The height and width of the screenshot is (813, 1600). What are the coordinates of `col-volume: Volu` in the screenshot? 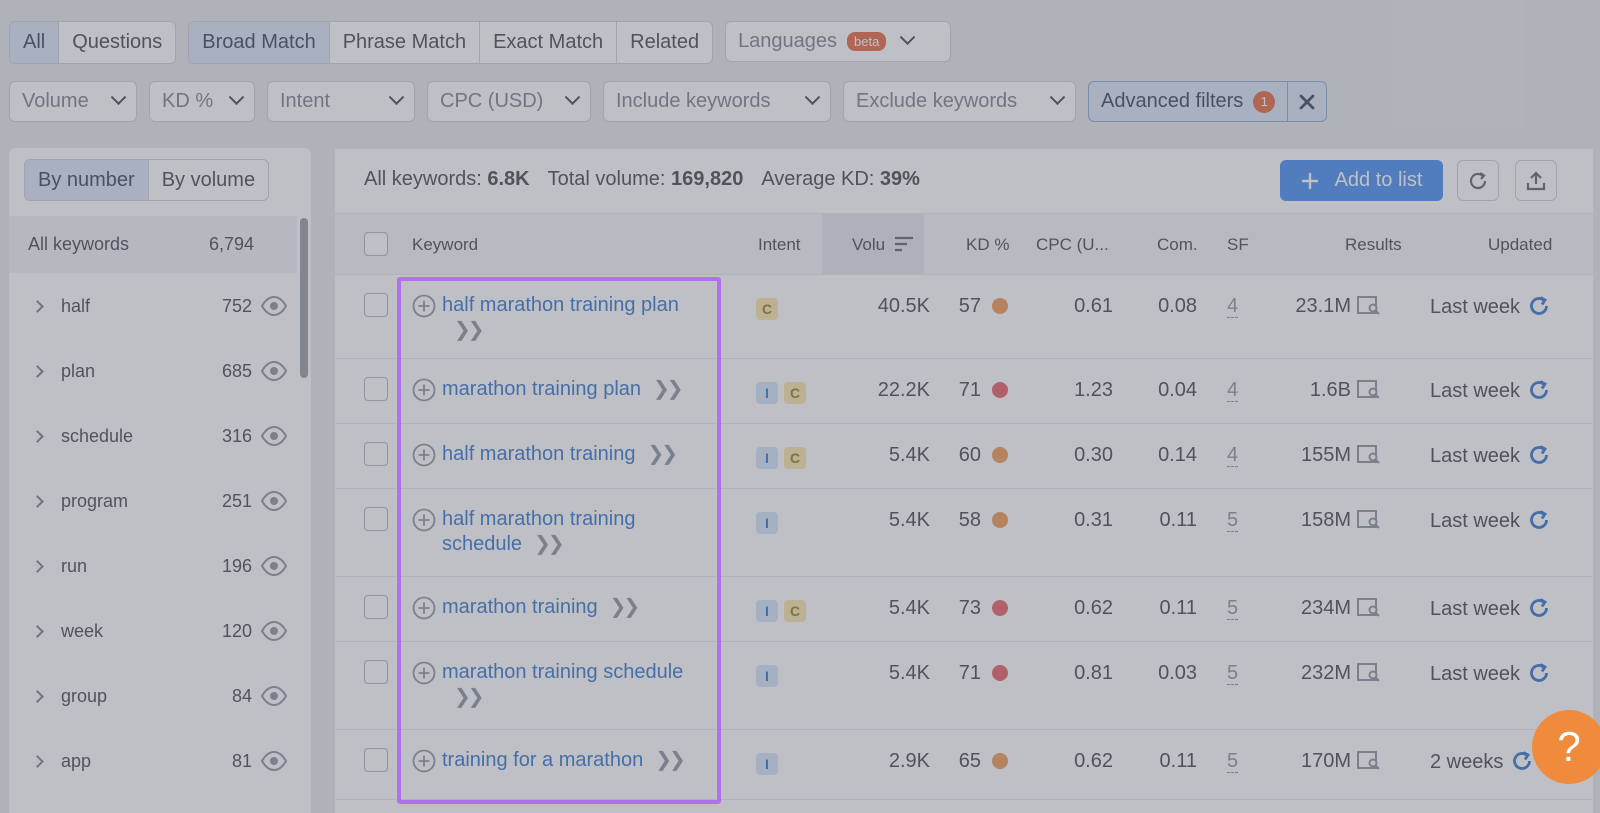 It's located at (883, 245).